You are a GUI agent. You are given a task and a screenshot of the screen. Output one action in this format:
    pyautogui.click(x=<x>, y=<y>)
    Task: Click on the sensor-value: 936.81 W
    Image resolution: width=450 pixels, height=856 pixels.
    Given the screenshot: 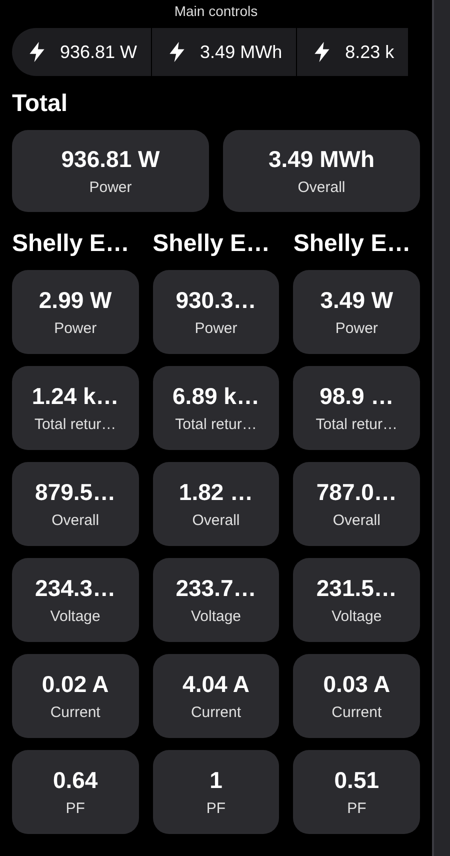 What is the action you would take?
    pyautogui.click(x=110, y=159)
    